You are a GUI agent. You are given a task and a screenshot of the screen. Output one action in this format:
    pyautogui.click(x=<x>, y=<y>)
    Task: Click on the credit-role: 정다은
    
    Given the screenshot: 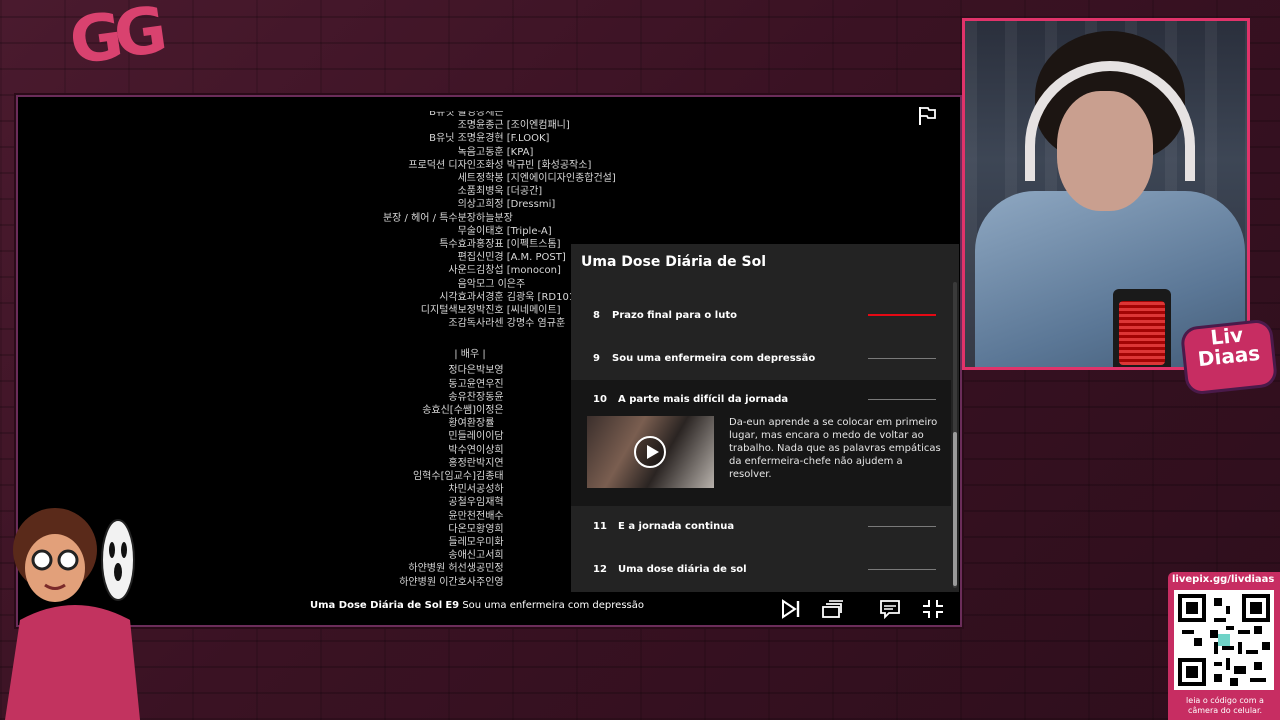 What is the action you would take?
    pyautogui.click(x=462, y=371)
    